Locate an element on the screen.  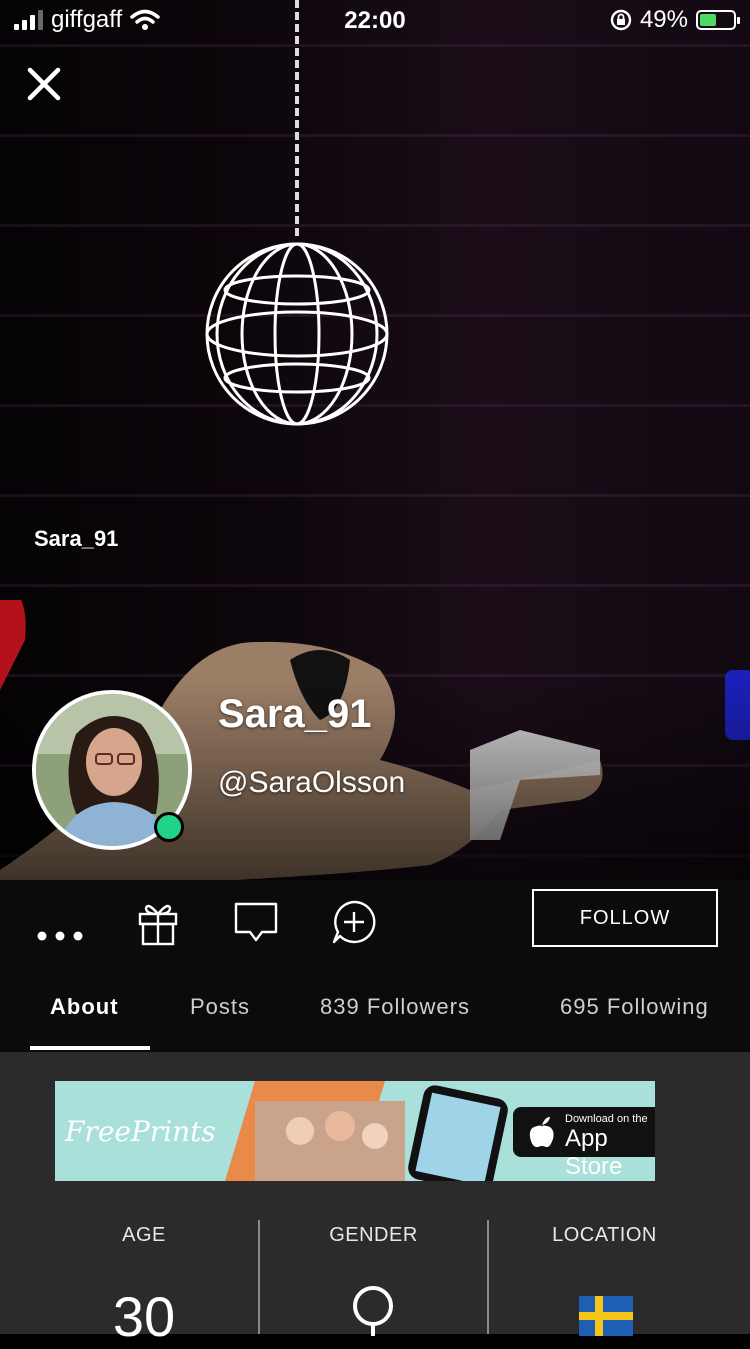
profile-action-bar: FOLLOW is located at coordinates (375, 920).